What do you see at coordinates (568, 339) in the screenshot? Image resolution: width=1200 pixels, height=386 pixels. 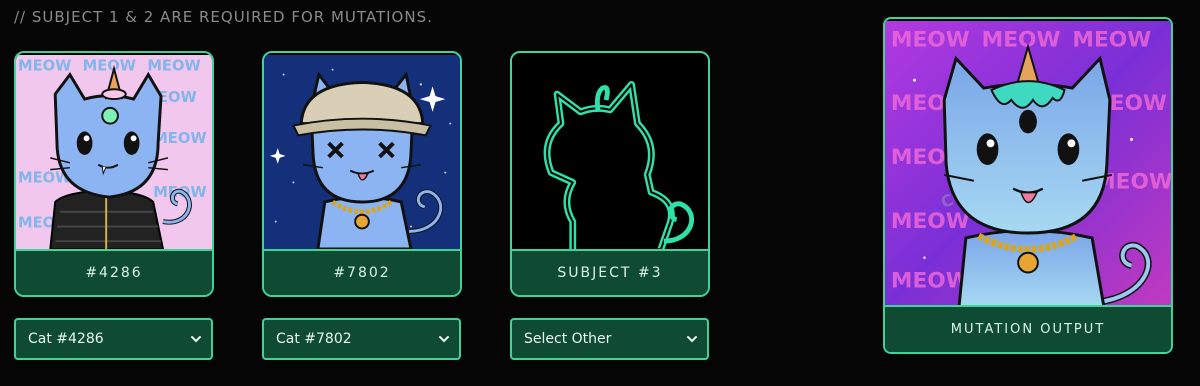 I see `subject-3-select-value: Select Other` at bounding box center [568, 339].